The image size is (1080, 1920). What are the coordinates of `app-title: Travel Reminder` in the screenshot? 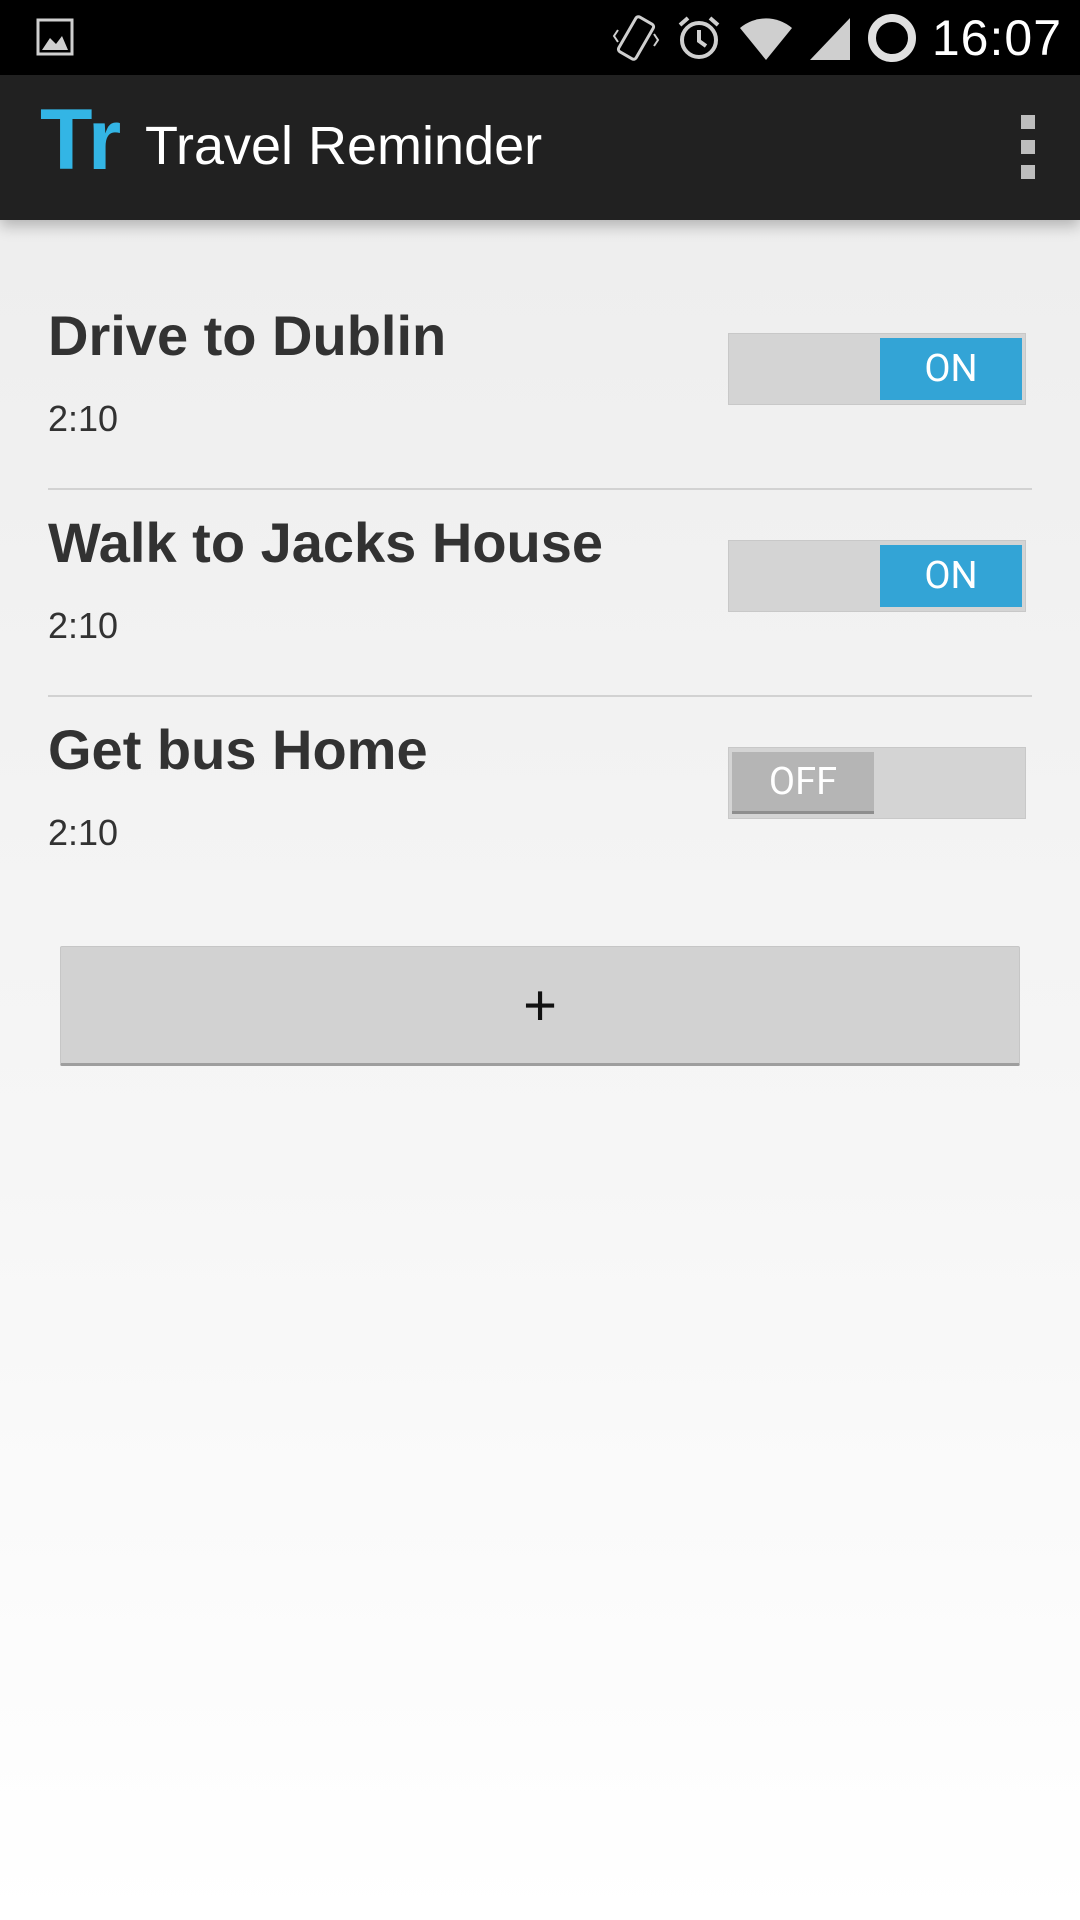 It's located at (344, 146).